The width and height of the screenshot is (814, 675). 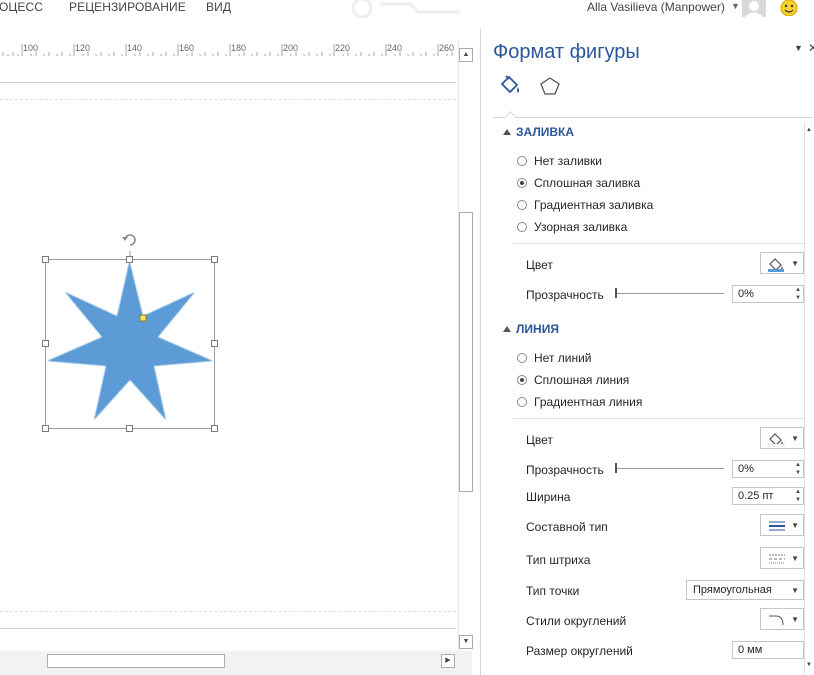 I want to click on option-gradient-line: Градиентная линия, so click(x=588, y=402).